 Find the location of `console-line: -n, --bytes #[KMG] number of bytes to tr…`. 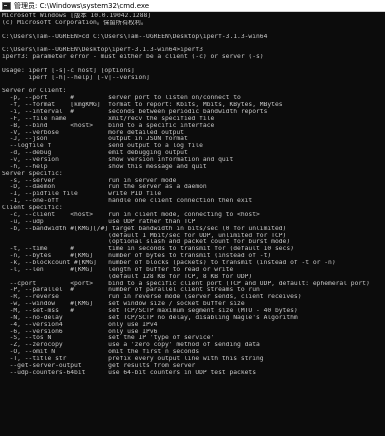

console-line: -n, --bytes #[KMG] number of bytes to tr… is located at coordinates (137, 256).